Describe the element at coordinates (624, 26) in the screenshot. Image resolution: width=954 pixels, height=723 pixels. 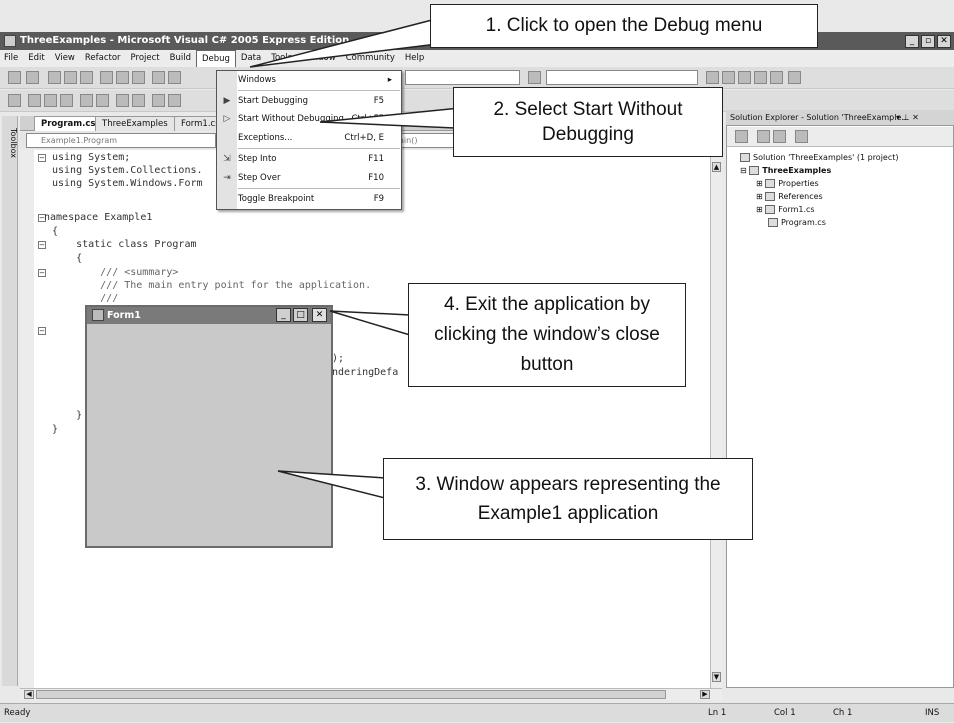
I see `callout-step-1: 1. Click to open the Debug menu` at that location.